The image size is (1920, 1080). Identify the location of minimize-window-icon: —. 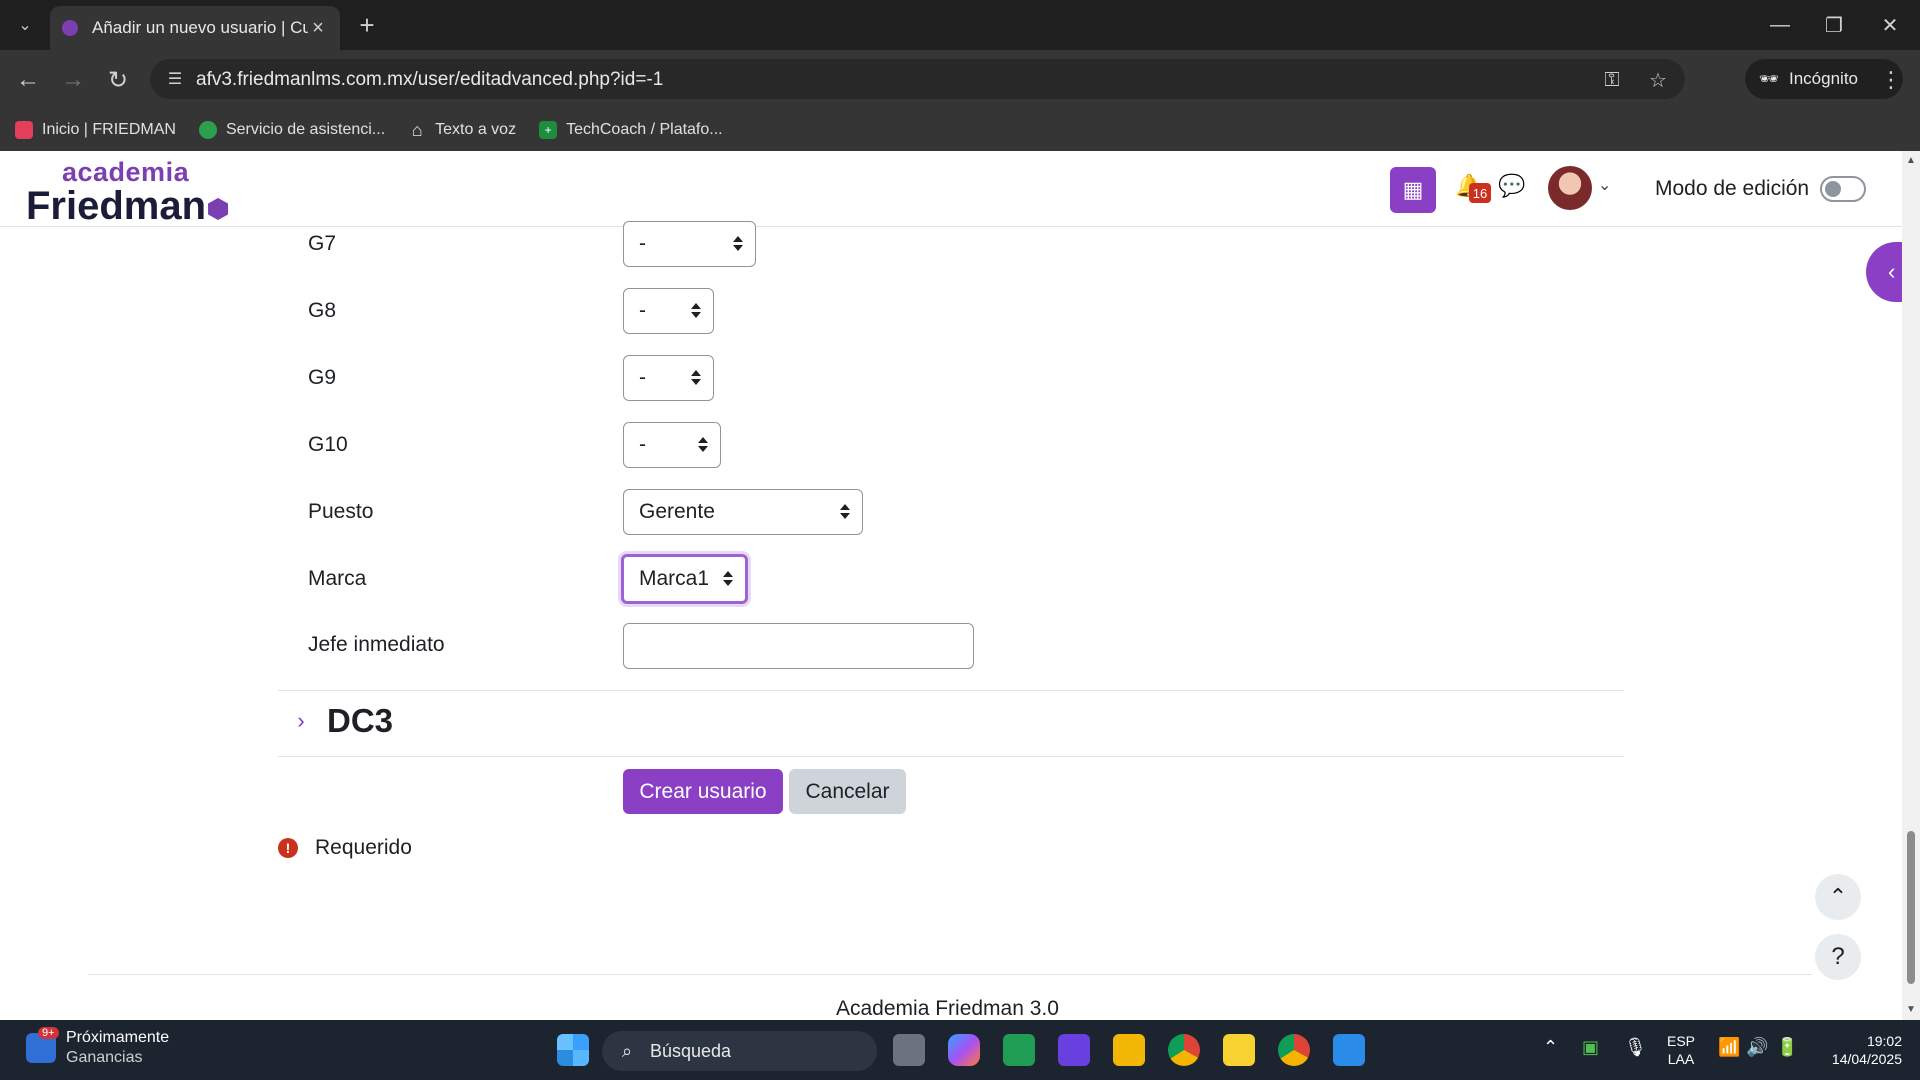
(1780, 25).